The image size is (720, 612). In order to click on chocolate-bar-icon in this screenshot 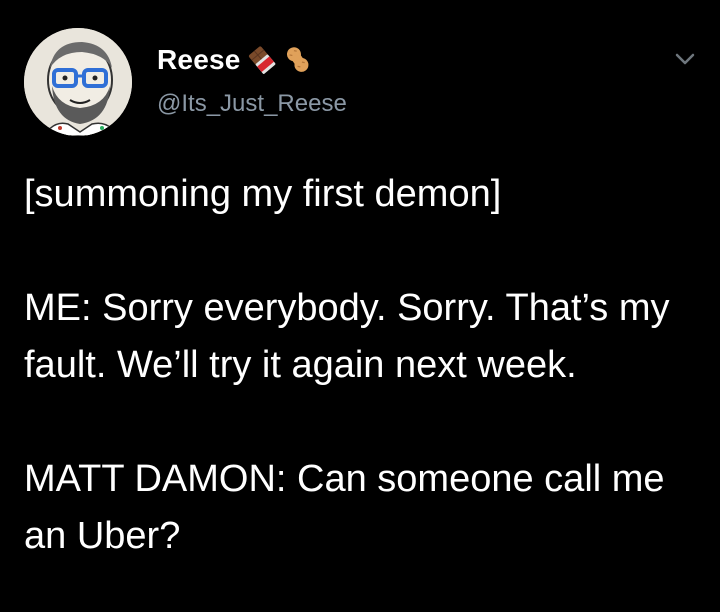, I will do `click(262, 60)`.